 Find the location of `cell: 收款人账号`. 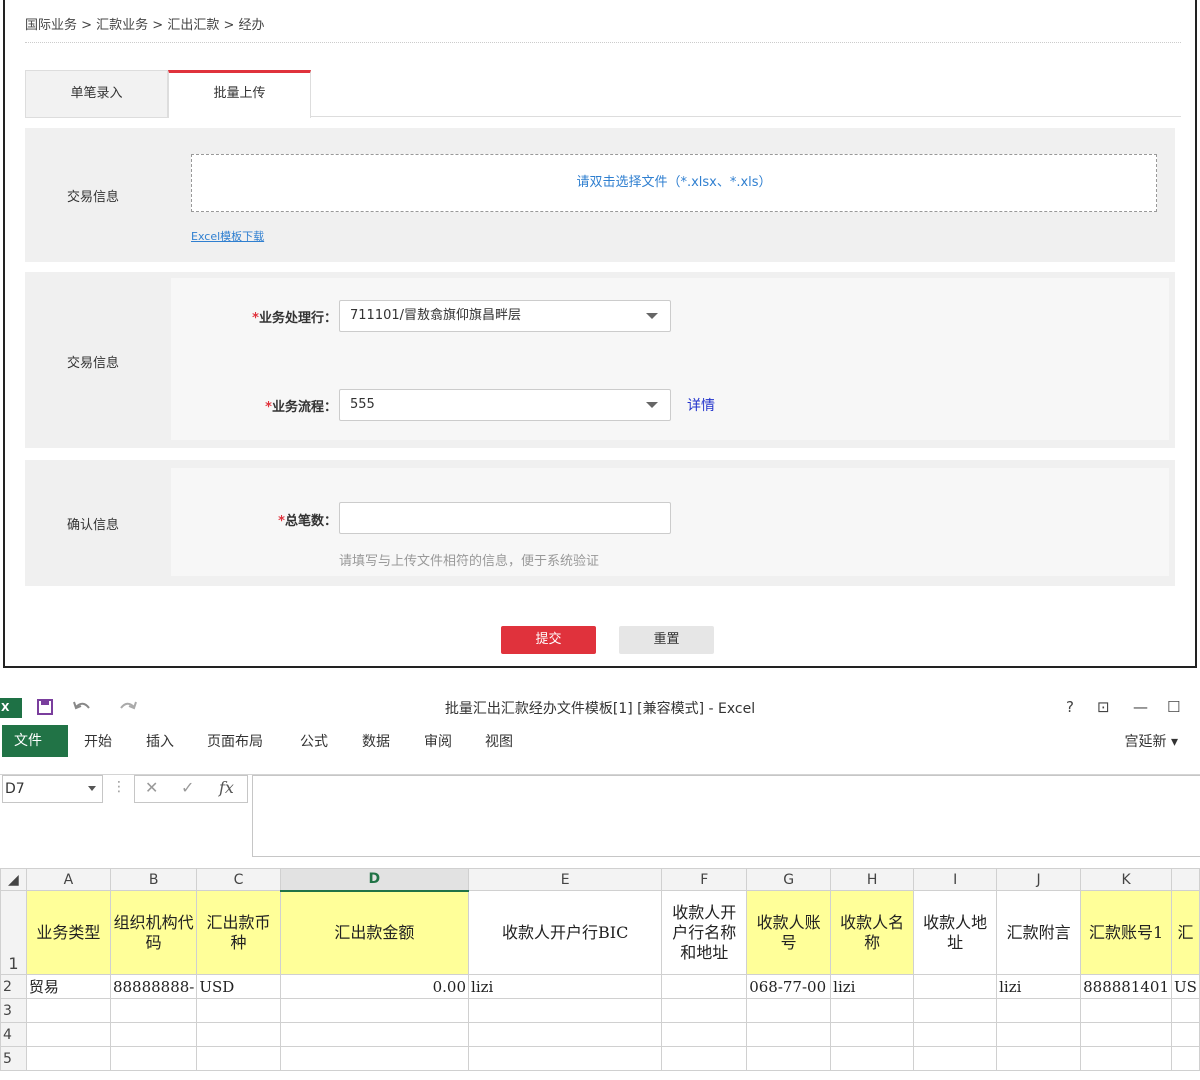

cell: 收款人账号 is located at coordinates (789, 932).